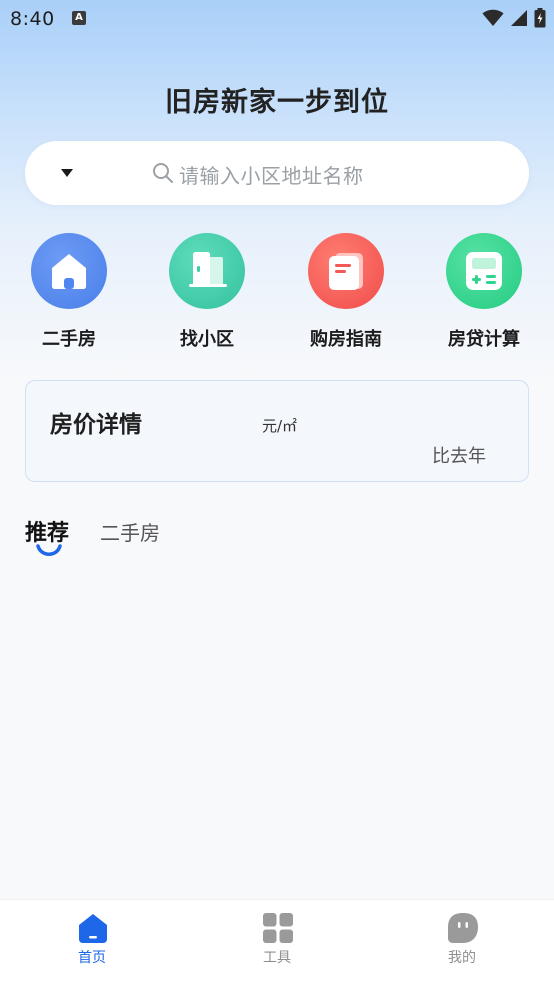 The image size is (554, 984). What do you see at coordinates (346, 339) in the screenshot?
I see `quick-label: 购房指南` at bounding box center [346, 339].